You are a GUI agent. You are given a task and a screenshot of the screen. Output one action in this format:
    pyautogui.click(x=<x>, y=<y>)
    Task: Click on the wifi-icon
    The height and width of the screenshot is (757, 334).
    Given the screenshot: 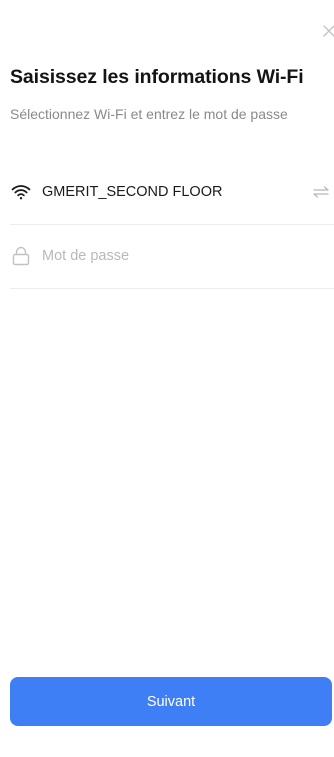 What is the action you would take?
    pyautogui.click(x=21, y=192)
    